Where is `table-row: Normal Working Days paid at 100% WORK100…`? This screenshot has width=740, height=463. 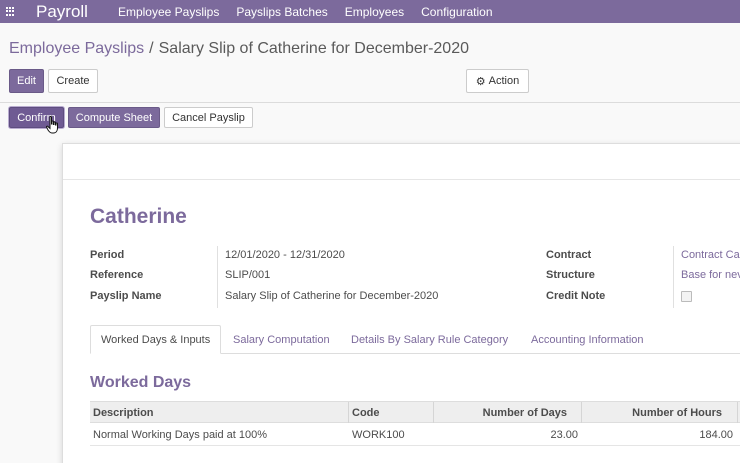
table-row: Normal Working Days paid at 100% WORK100… is located at coordinates (415, 435).